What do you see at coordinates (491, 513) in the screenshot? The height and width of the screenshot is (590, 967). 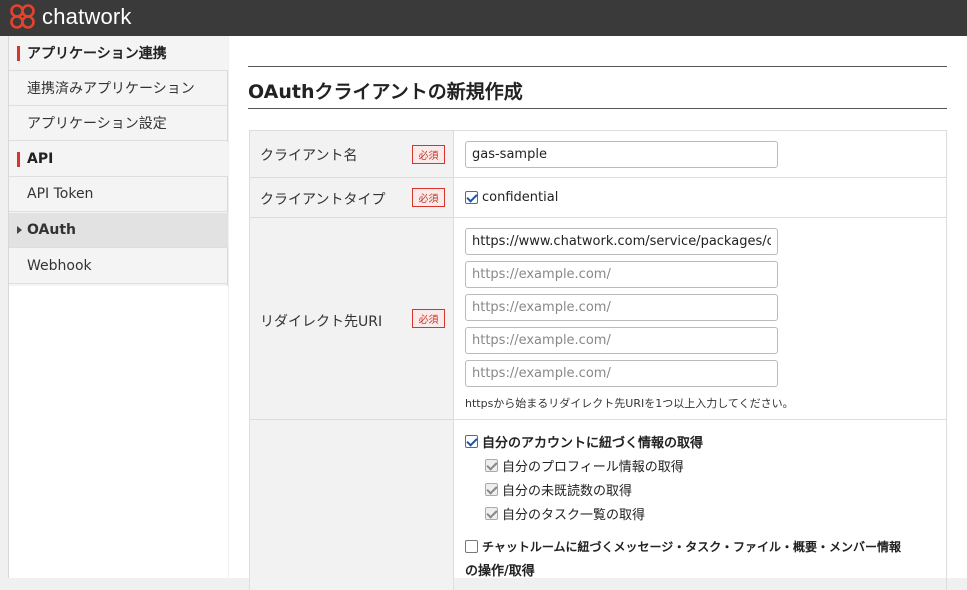 I see `scope-tasks-checkbox` at bounding box center [491, 513].